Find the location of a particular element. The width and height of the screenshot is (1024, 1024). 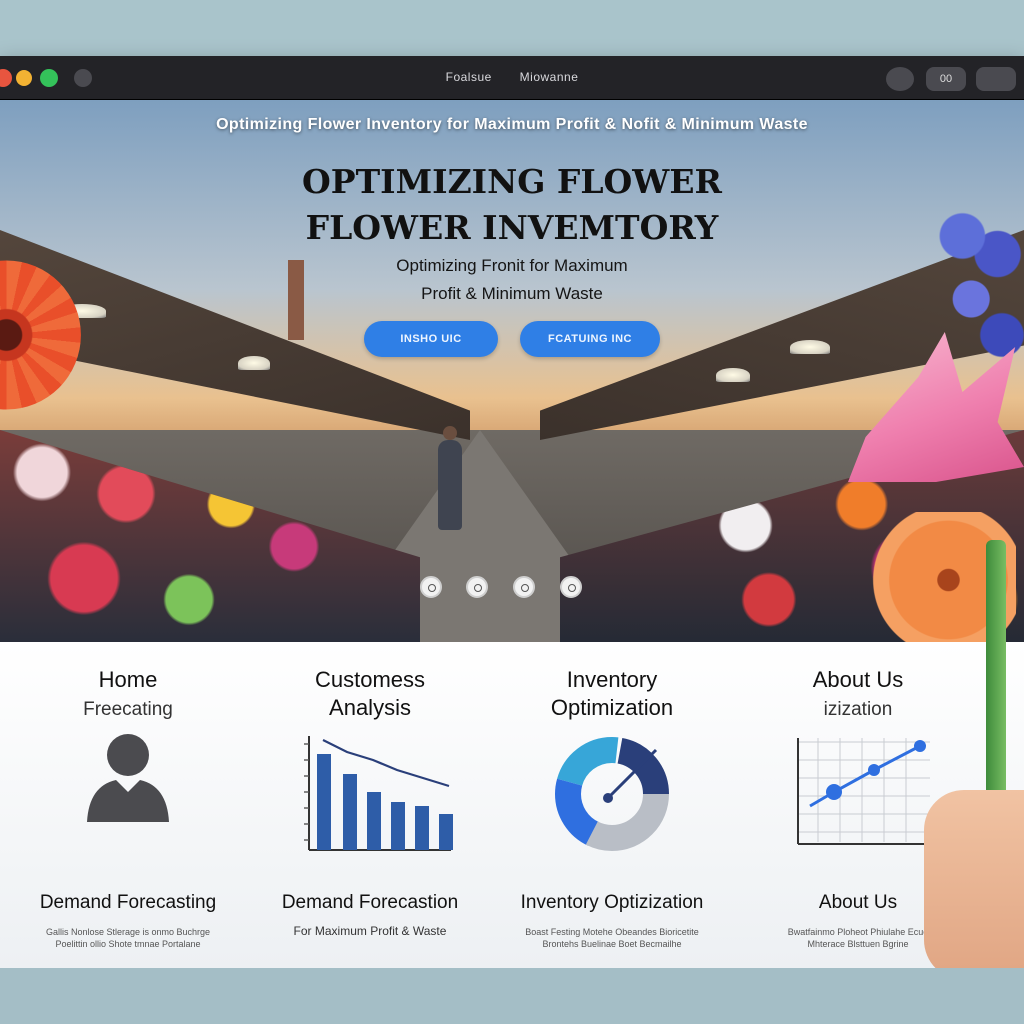

window-title-left: Foalsue is located at coordinates (468, 77).